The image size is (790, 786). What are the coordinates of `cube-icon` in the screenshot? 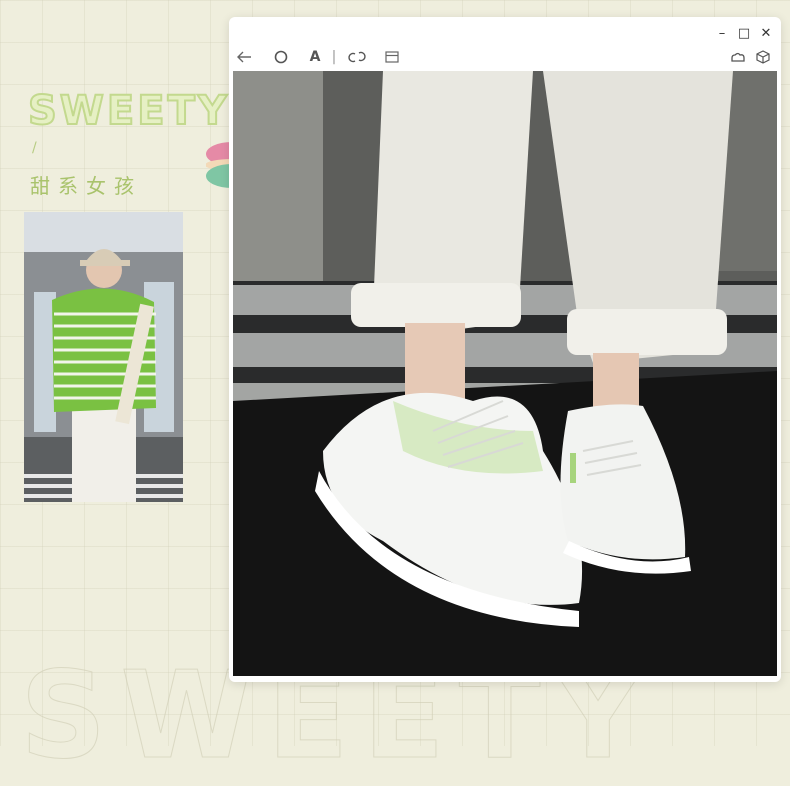 It's located at (763, 57).